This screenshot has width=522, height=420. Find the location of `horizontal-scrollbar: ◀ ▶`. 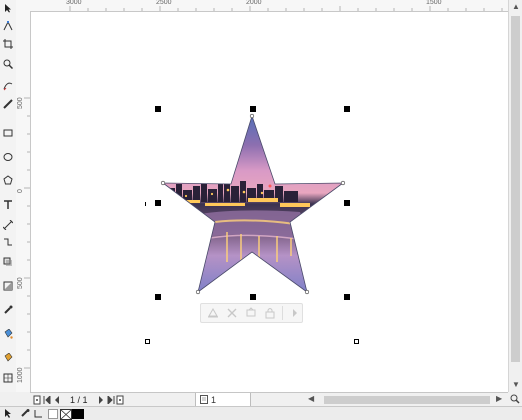

horizontal-scrollbar: ◀ ▶ is located at coordinates (405, 399).